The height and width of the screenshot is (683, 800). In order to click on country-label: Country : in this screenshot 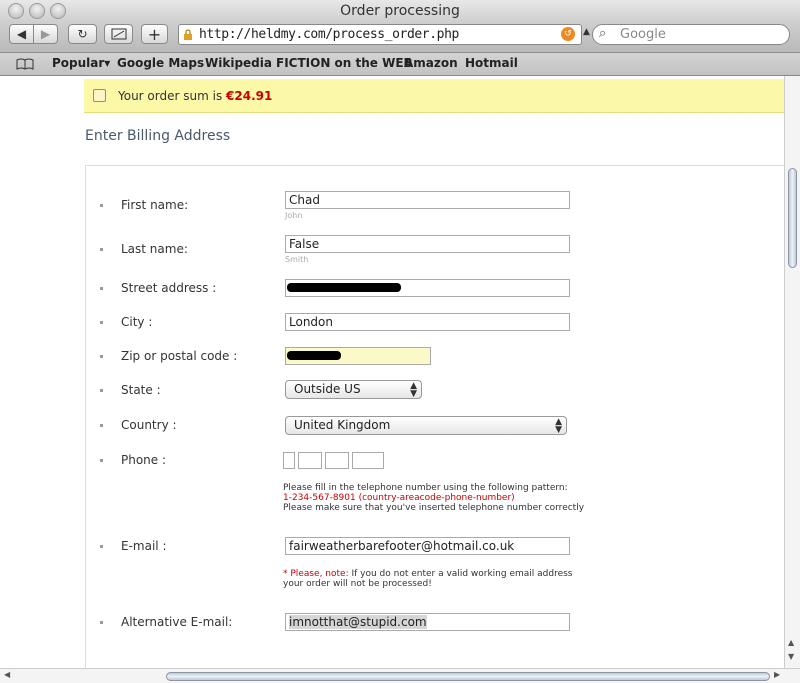, I will do `click(149, 425)`.